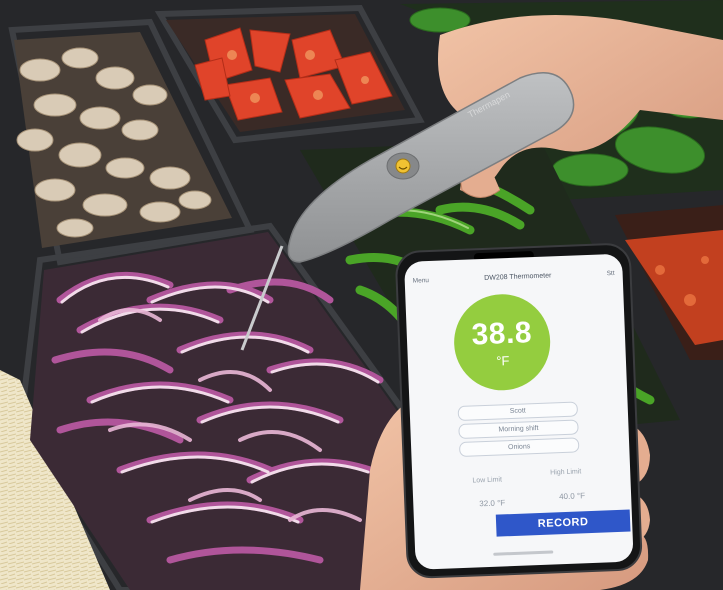 The height and width of the screenshot is (590, 723). Describe the element at coordinates (523, 553) in the screenshot. I see `home-indicator` at that location.